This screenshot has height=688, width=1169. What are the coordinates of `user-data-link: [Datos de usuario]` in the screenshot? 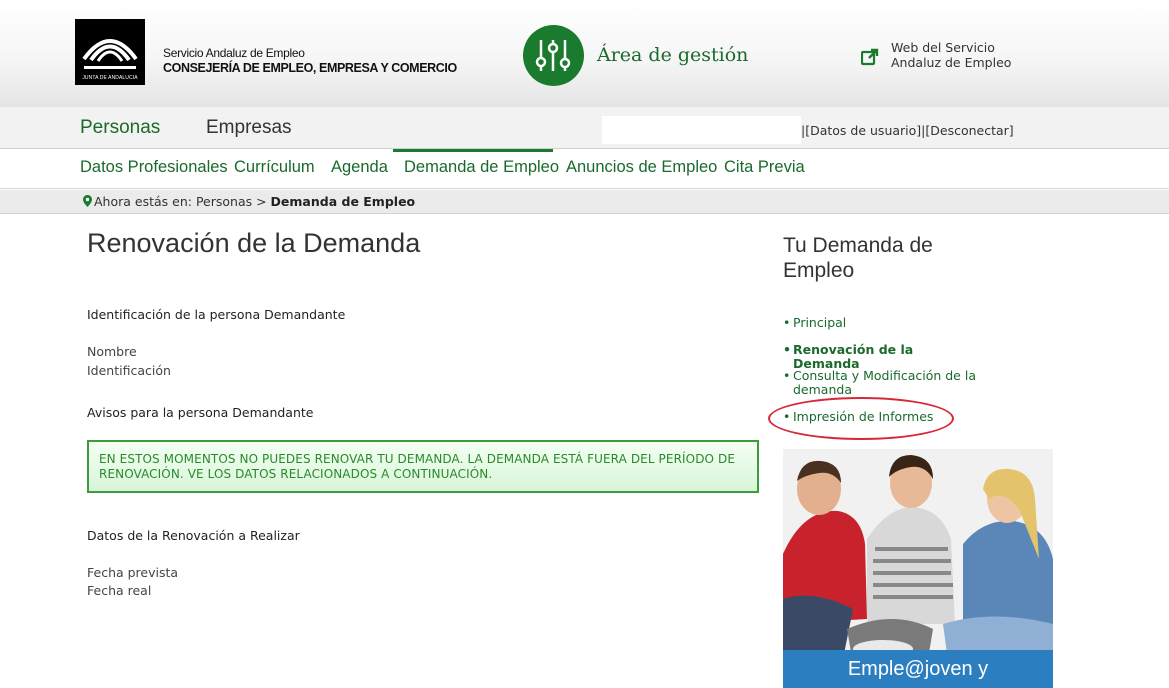 It's located at (863, 130).